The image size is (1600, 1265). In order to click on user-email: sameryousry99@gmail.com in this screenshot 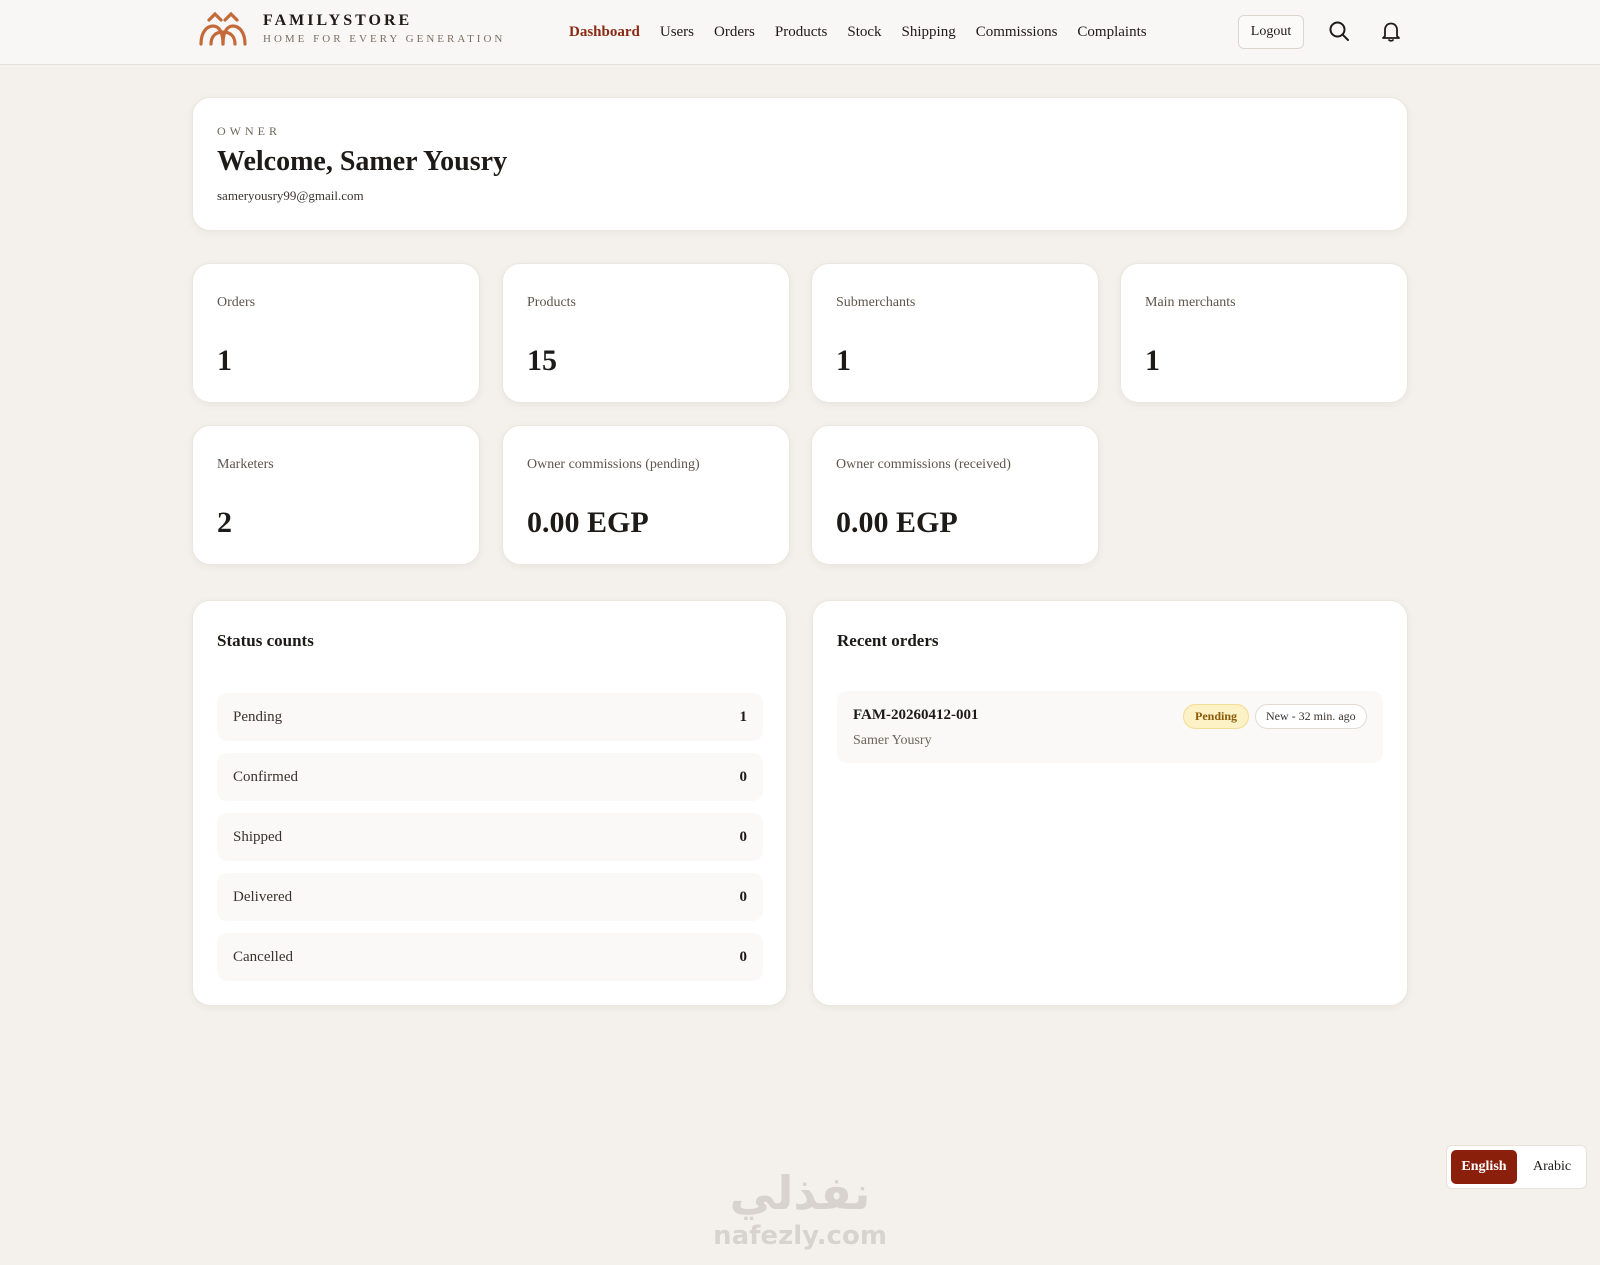, I will do `click(290, 195)`.